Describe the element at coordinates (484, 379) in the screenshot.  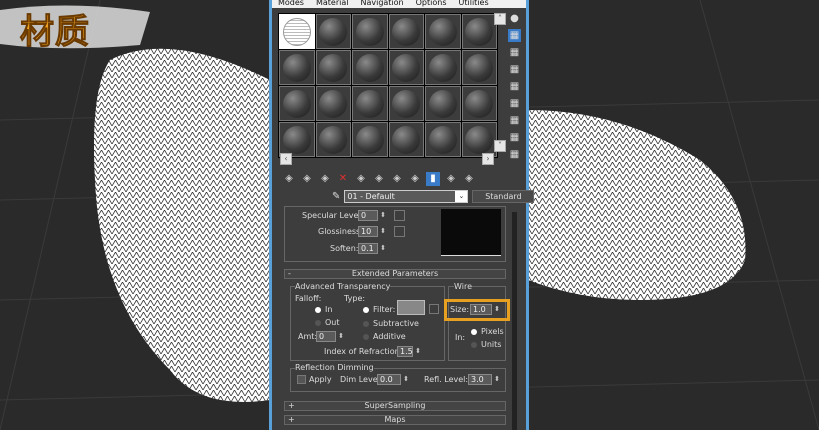
I see `refl-level-spinner: 3.0` at that location.